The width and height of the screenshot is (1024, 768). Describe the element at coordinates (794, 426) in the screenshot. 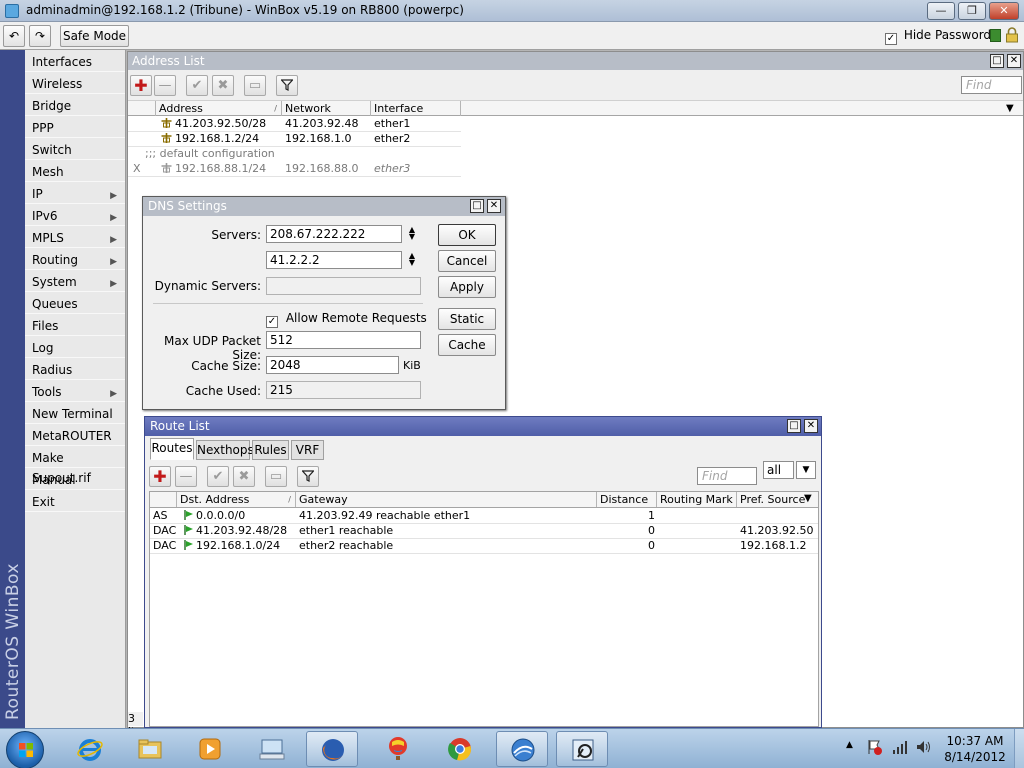

I see `route-list-maximize-button: □` at that location.